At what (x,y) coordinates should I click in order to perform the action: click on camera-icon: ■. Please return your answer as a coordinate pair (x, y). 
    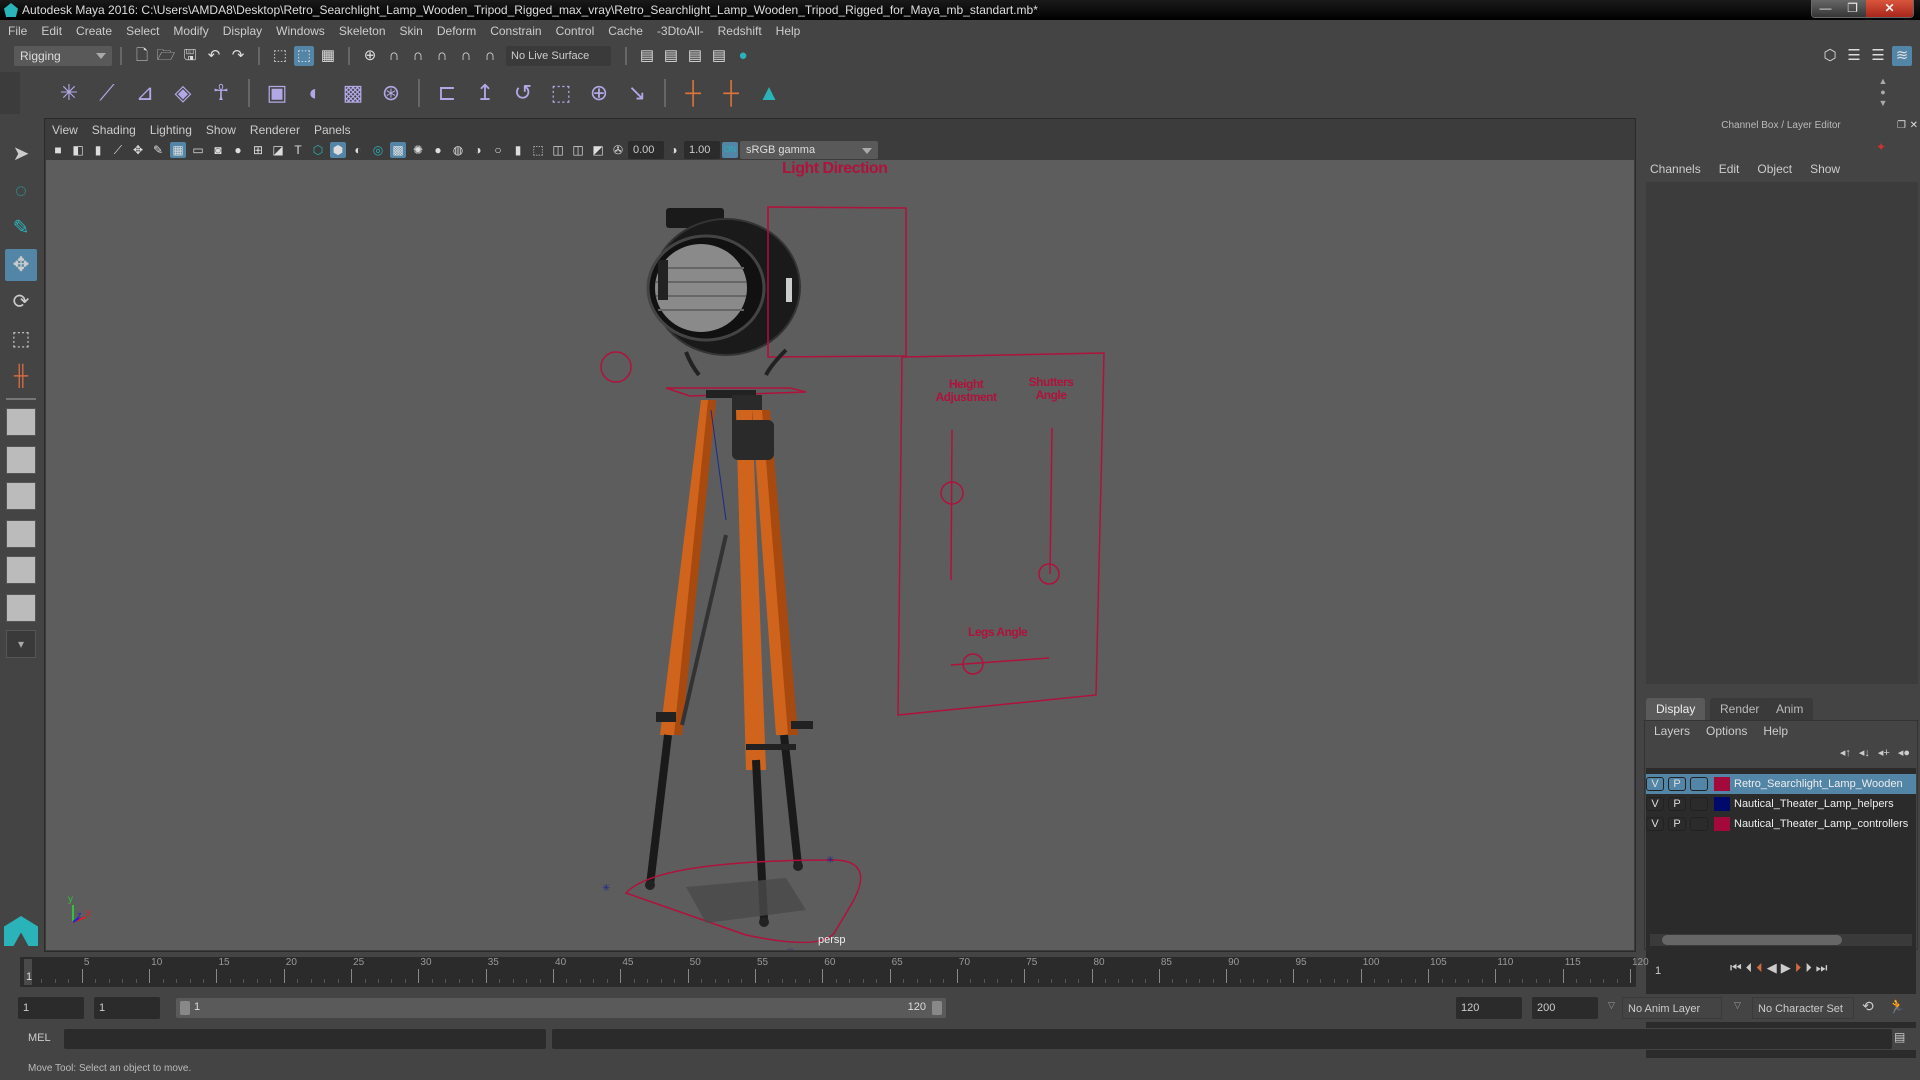
    Looking at the image, I should click on (58, 150).